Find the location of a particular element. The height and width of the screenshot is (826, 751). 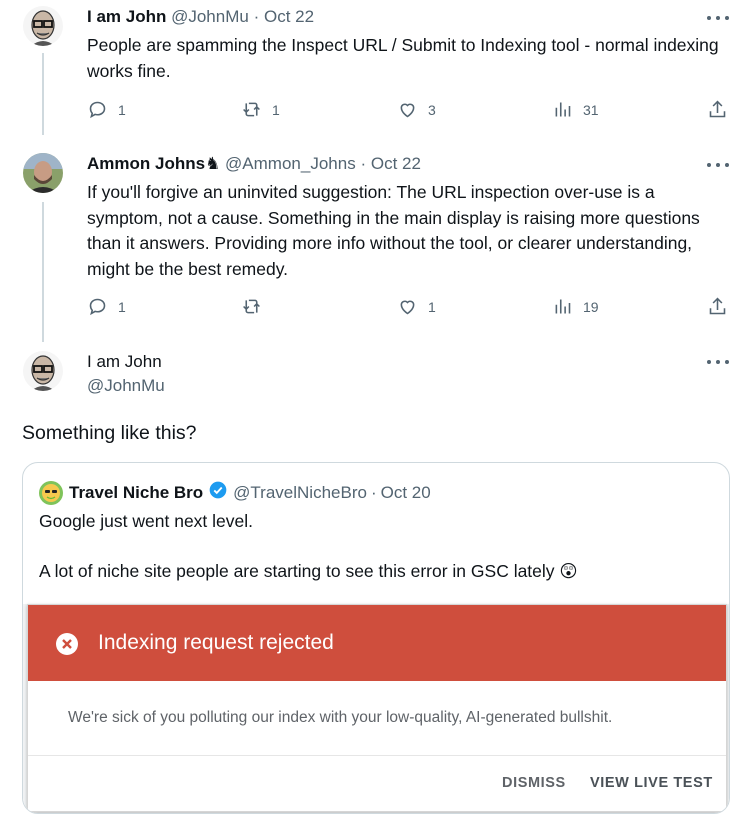

views-button: 31 is located at coordinates (575, 109).